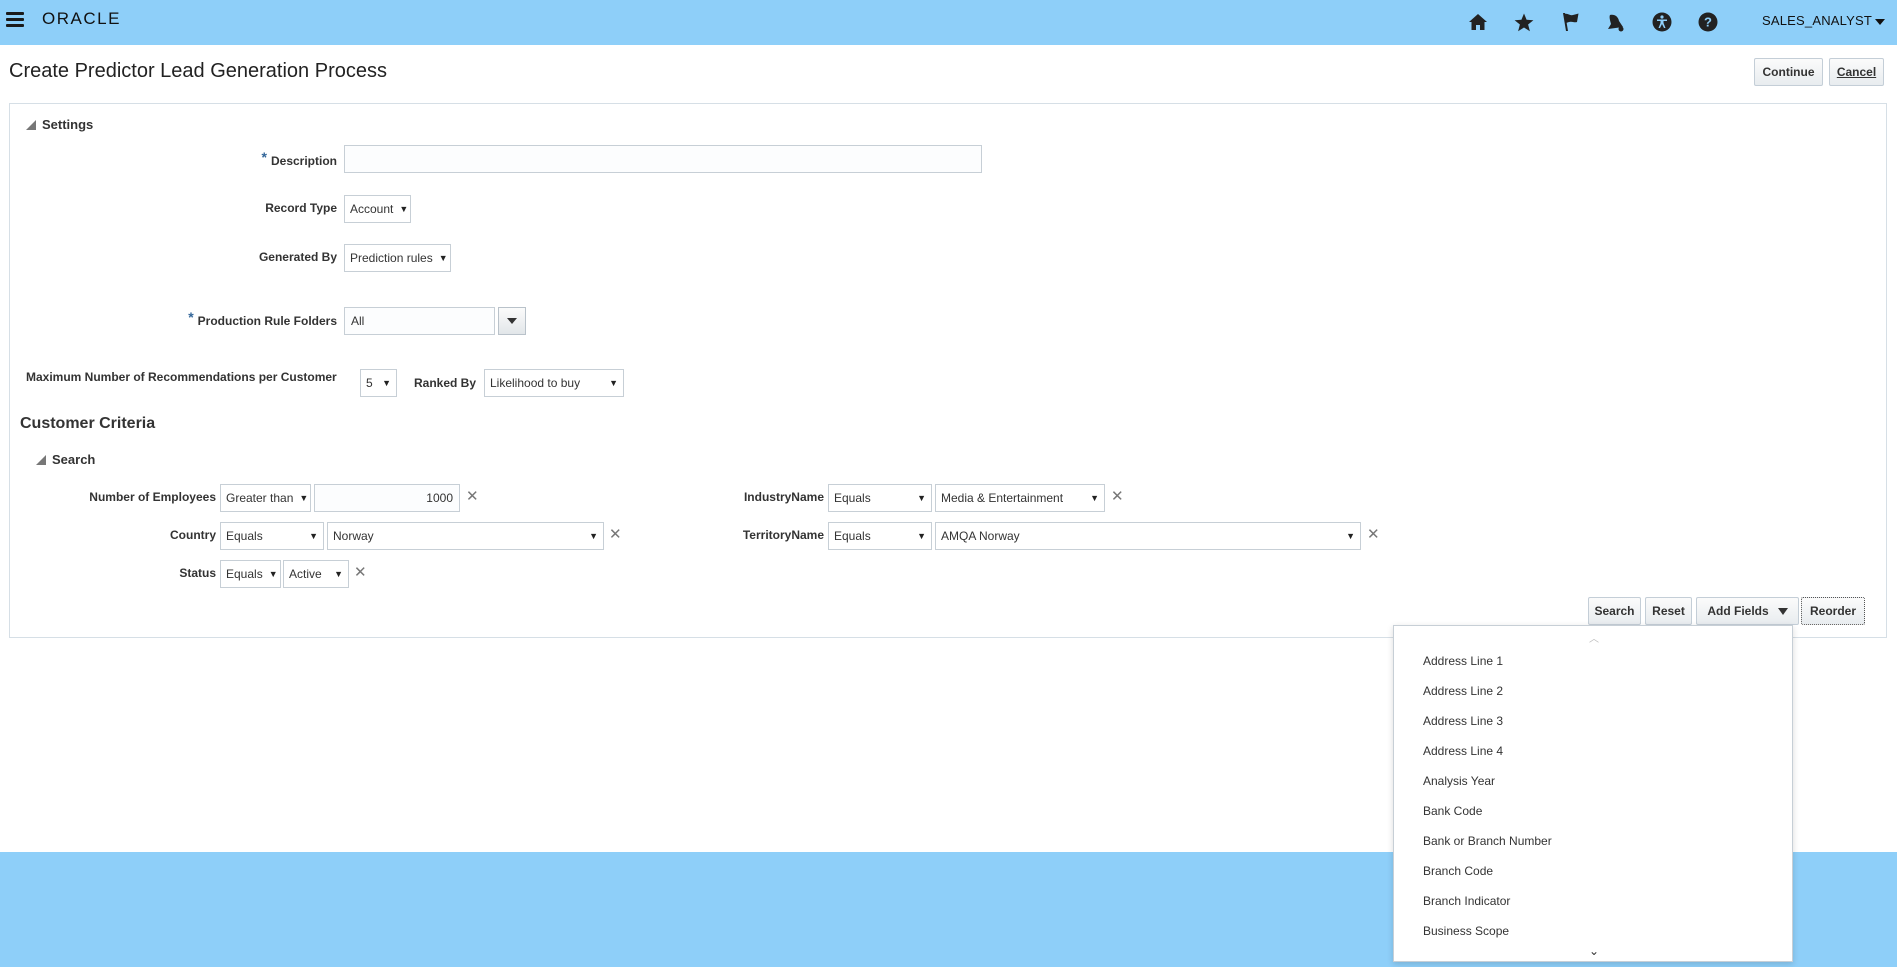 The width and height of the screenshot is (1897, 967). I want to click on search-button-label: Search, so click(1614, 611).